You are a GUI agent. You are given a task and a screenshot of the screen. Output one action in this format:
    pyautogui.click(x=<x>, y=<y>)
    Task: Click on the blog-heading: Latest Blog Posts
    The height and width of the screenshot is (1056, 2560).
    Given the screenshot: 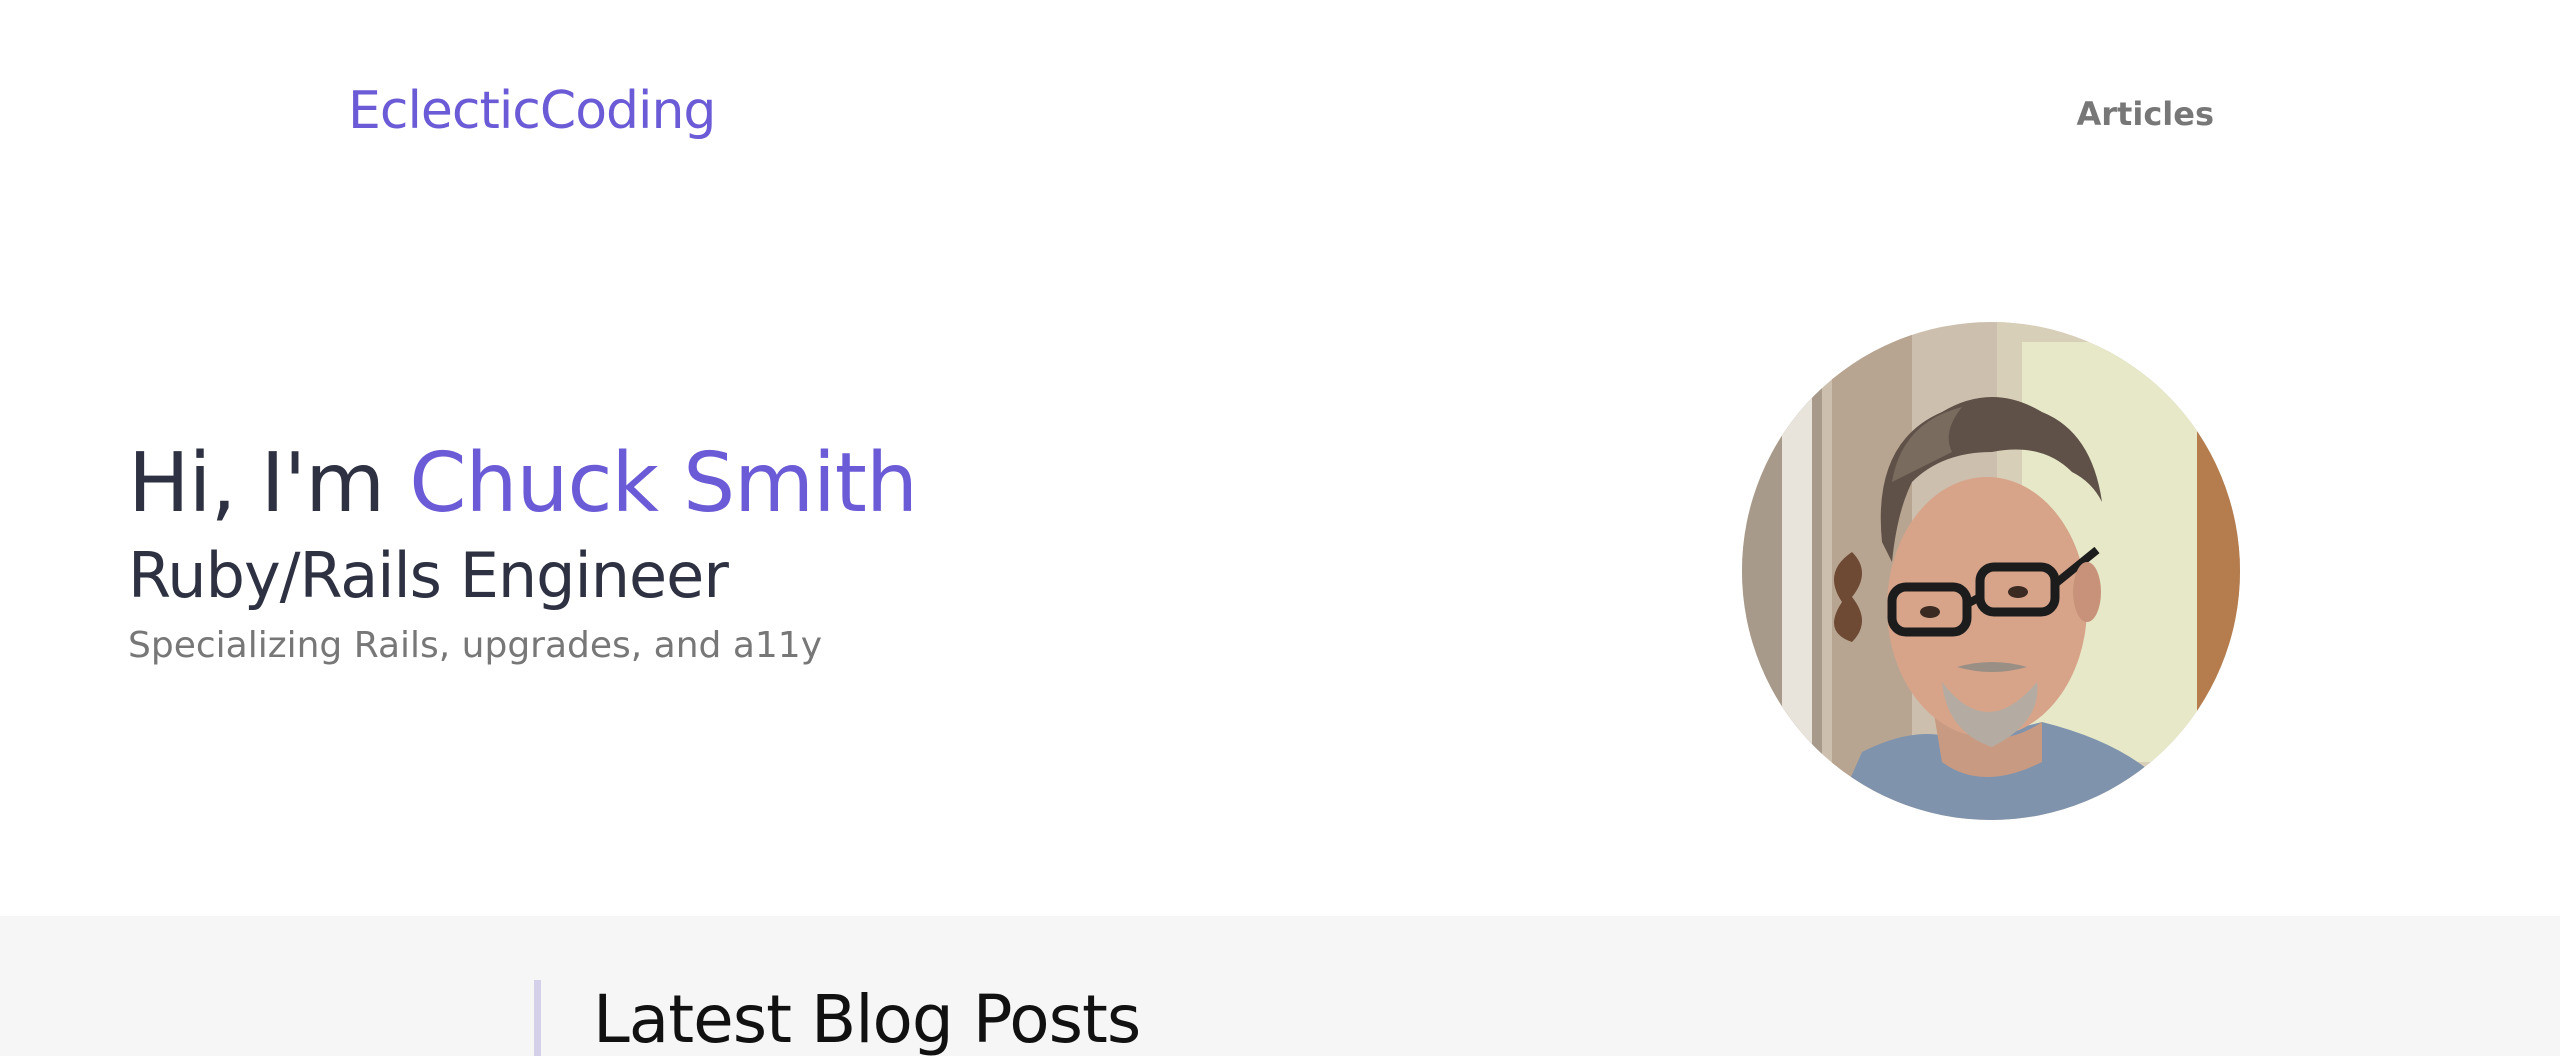 What is the action you would take?
    pyautogui.click(x=867, y=1018)
    